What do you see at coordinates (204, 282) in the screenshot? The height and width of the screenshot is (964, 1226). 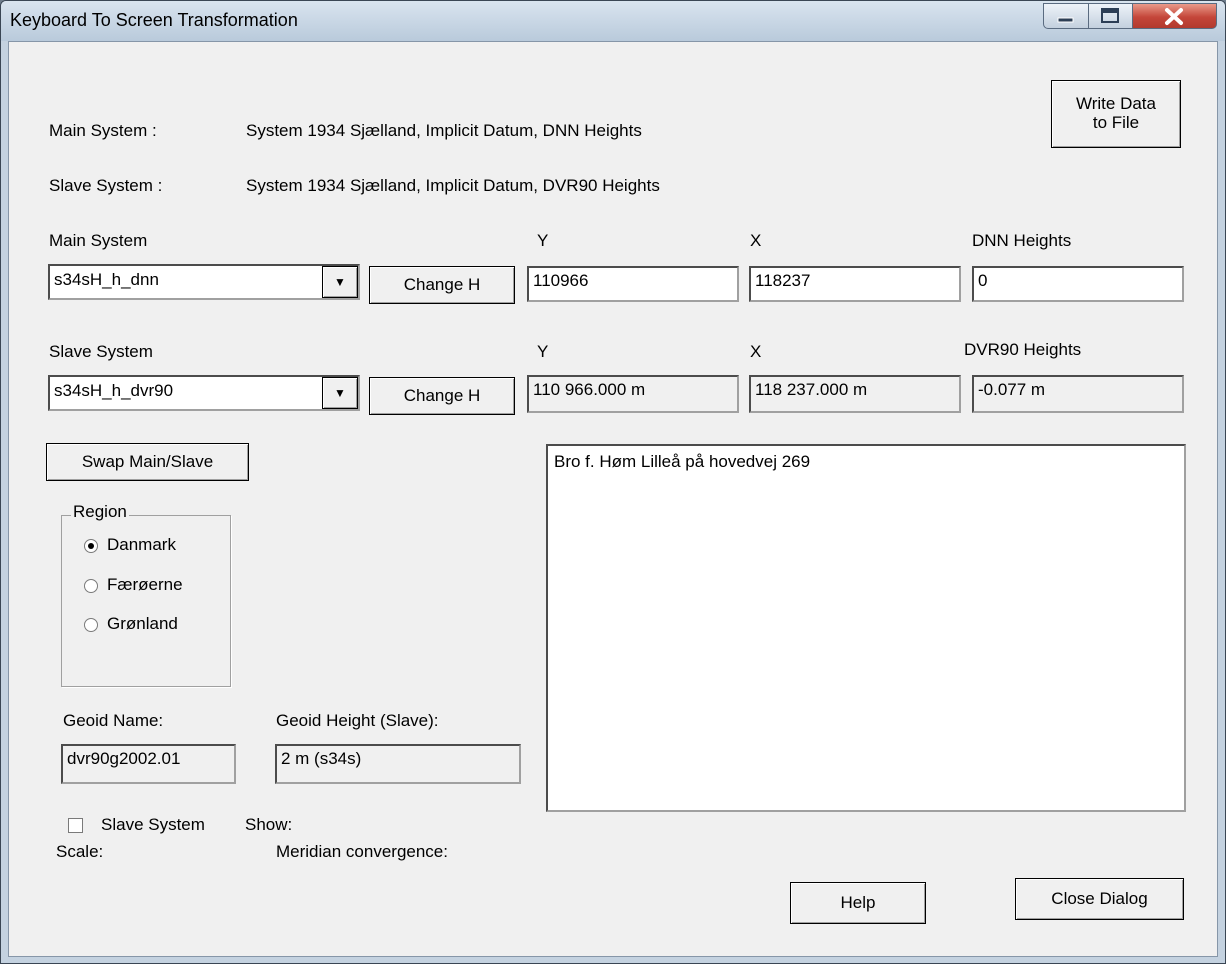 I see `main-system-select: s34sH_h_dnn ▼` at bounding box center [204, 282].